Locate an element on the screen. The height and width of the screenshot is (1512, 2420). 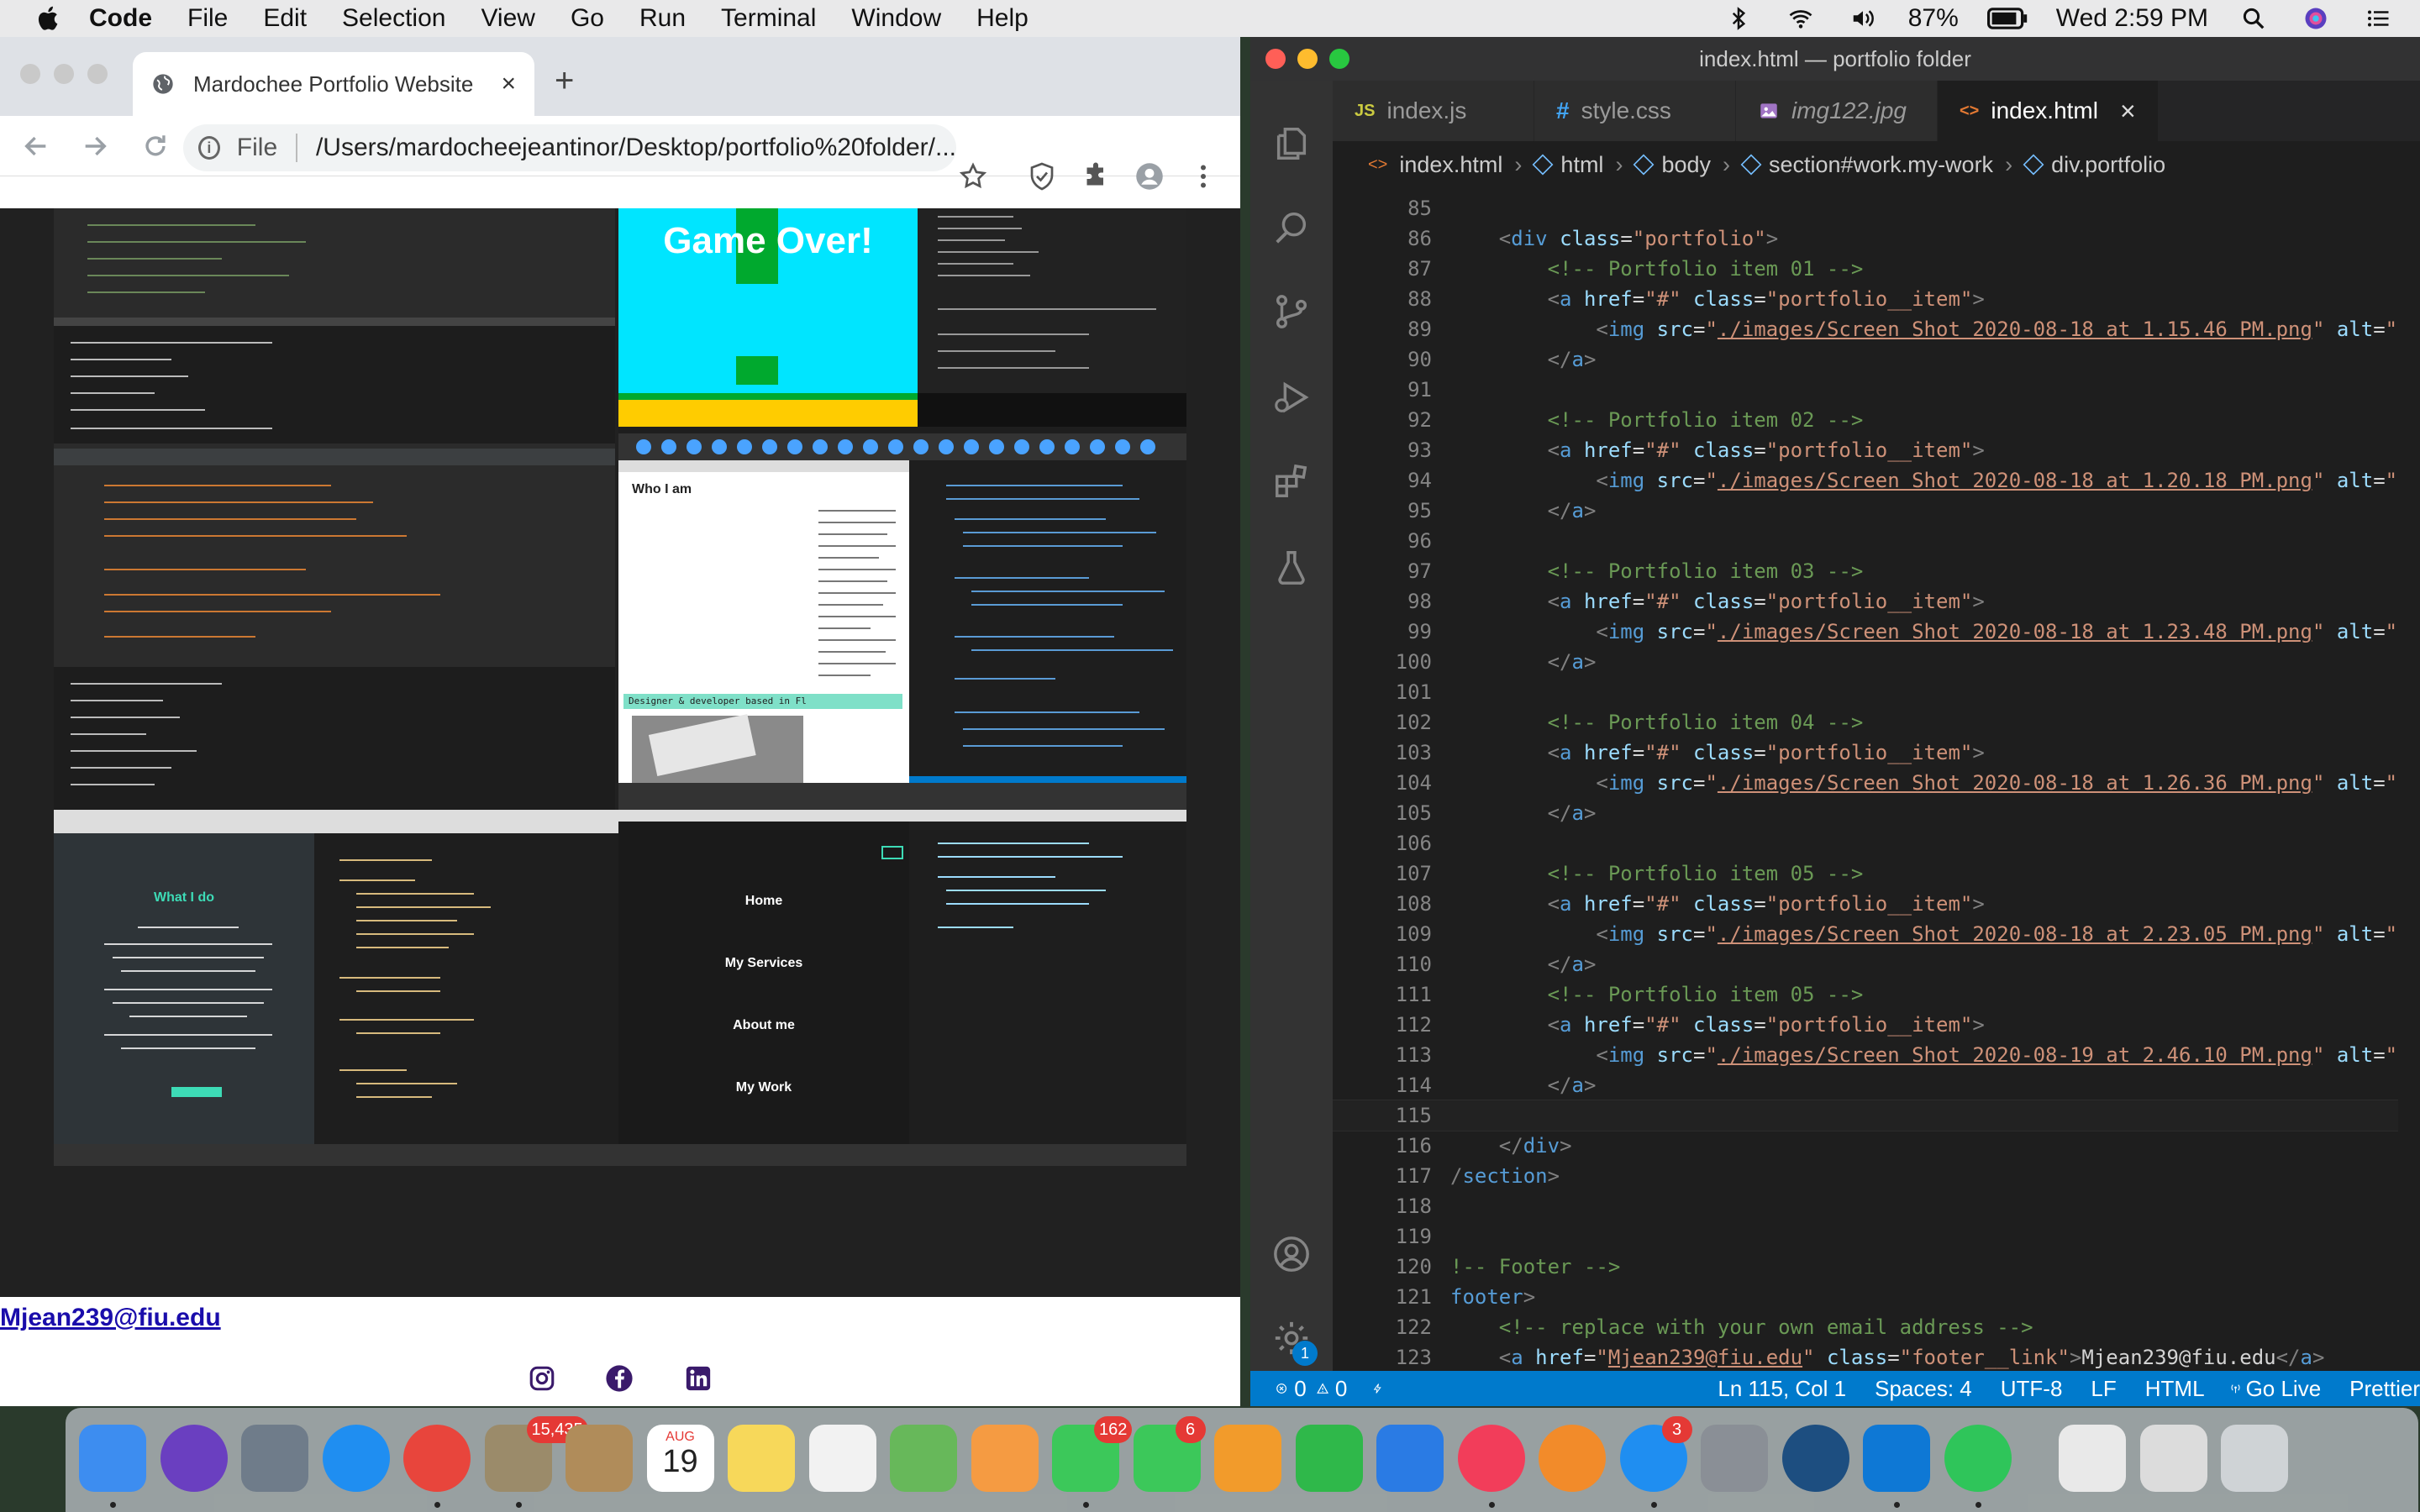
extensions-icon is located at coordinates (1291, 481).